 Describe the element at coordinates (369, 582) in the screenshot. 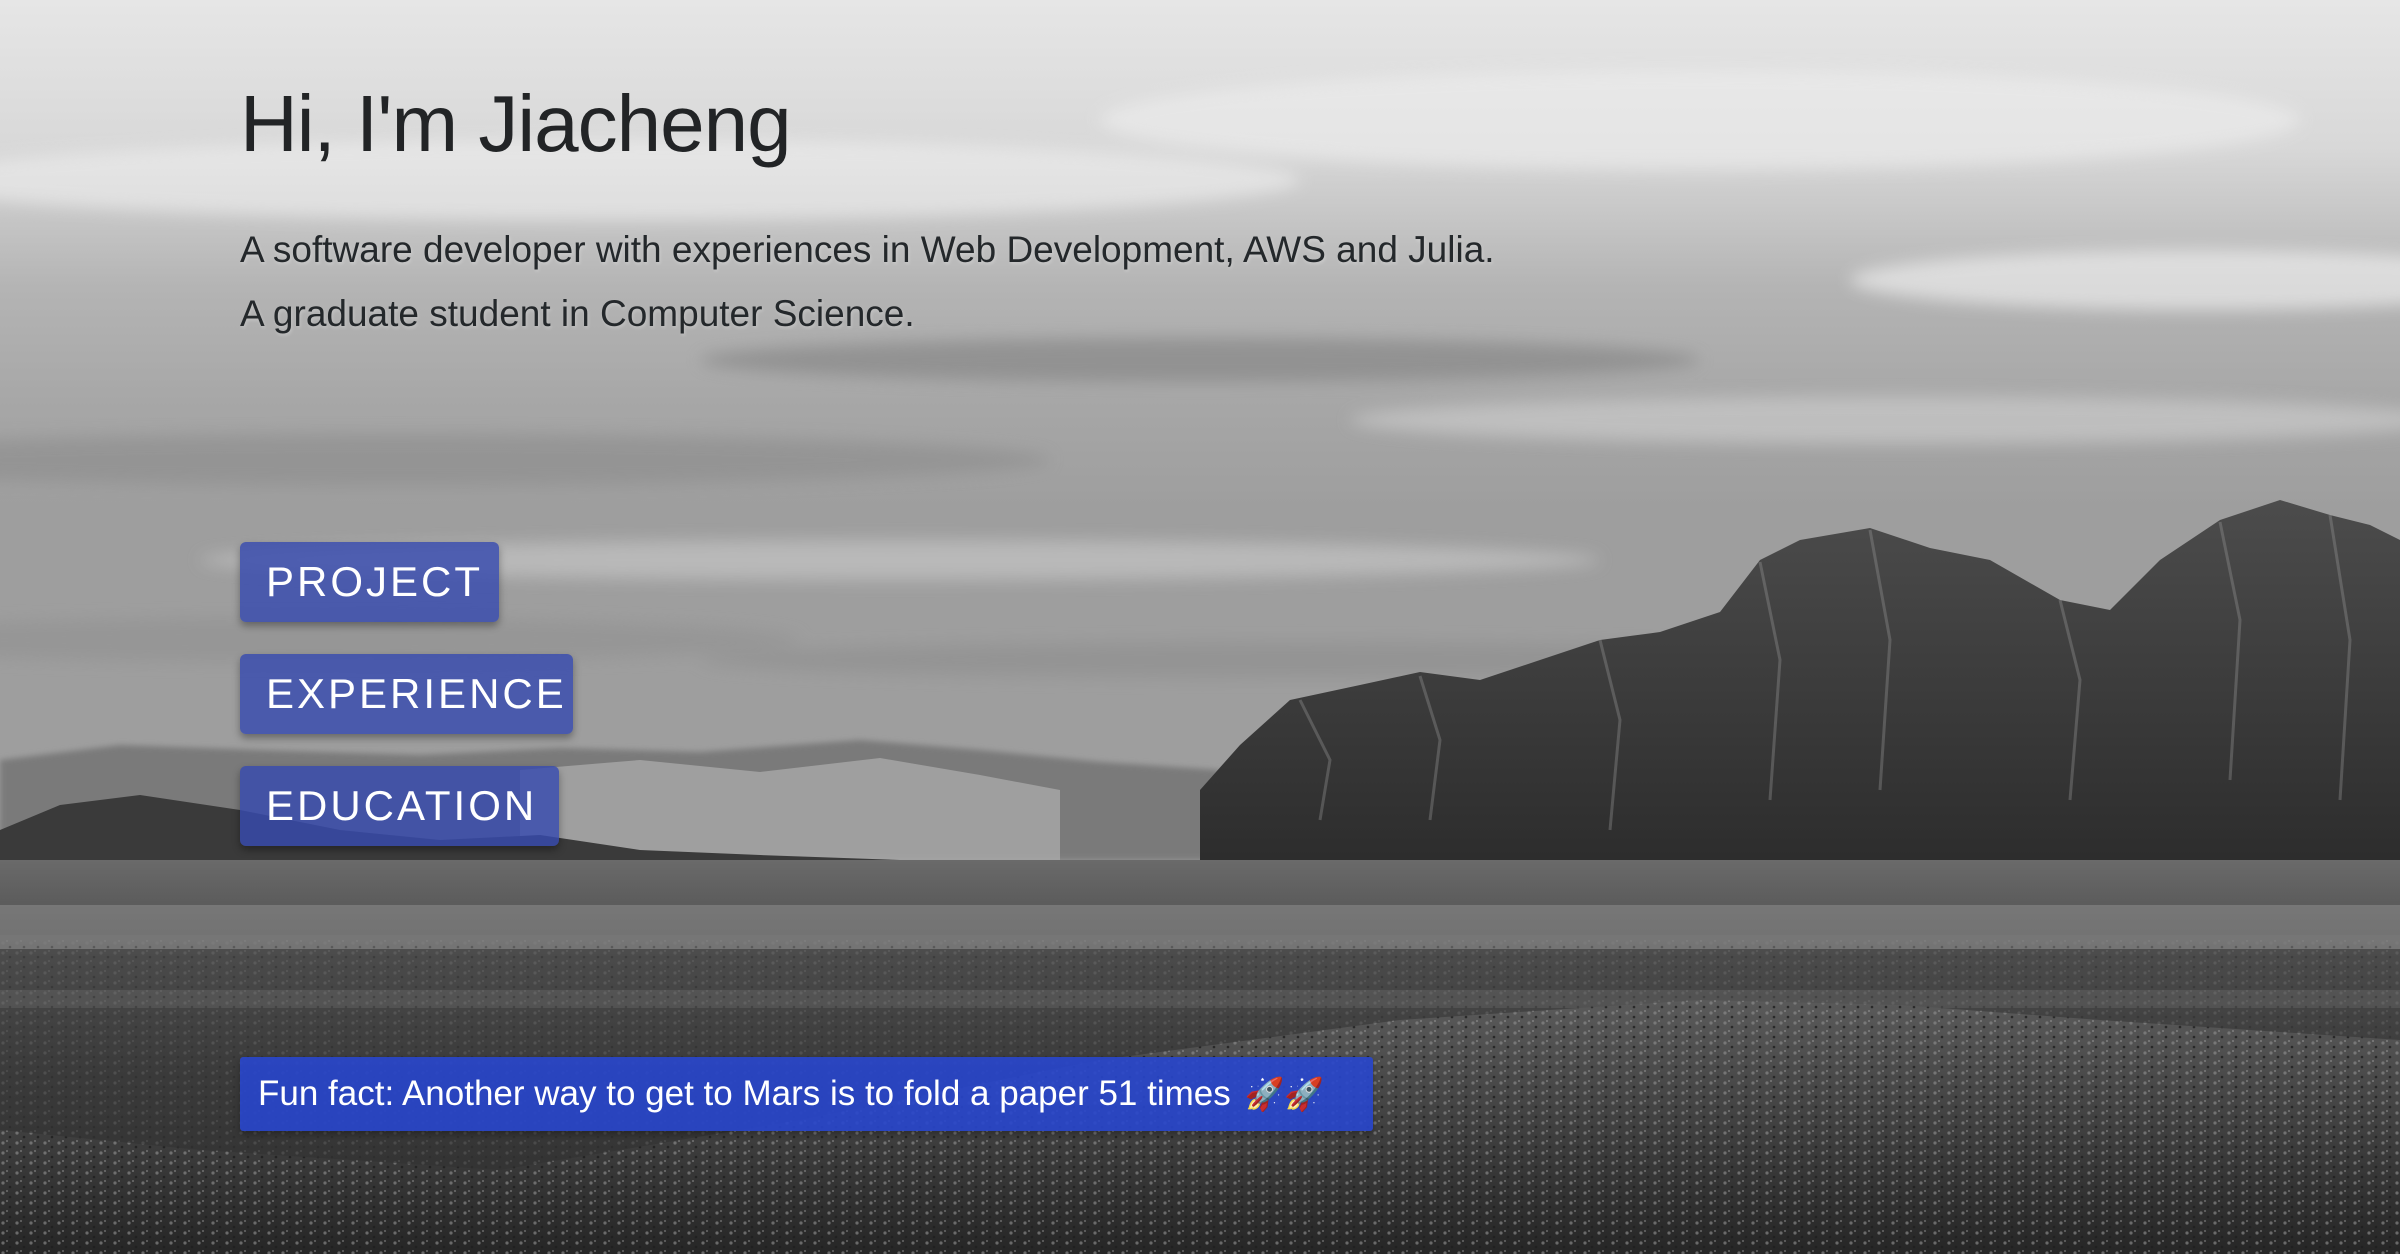

I see `project-button: PROJECT` at that location.